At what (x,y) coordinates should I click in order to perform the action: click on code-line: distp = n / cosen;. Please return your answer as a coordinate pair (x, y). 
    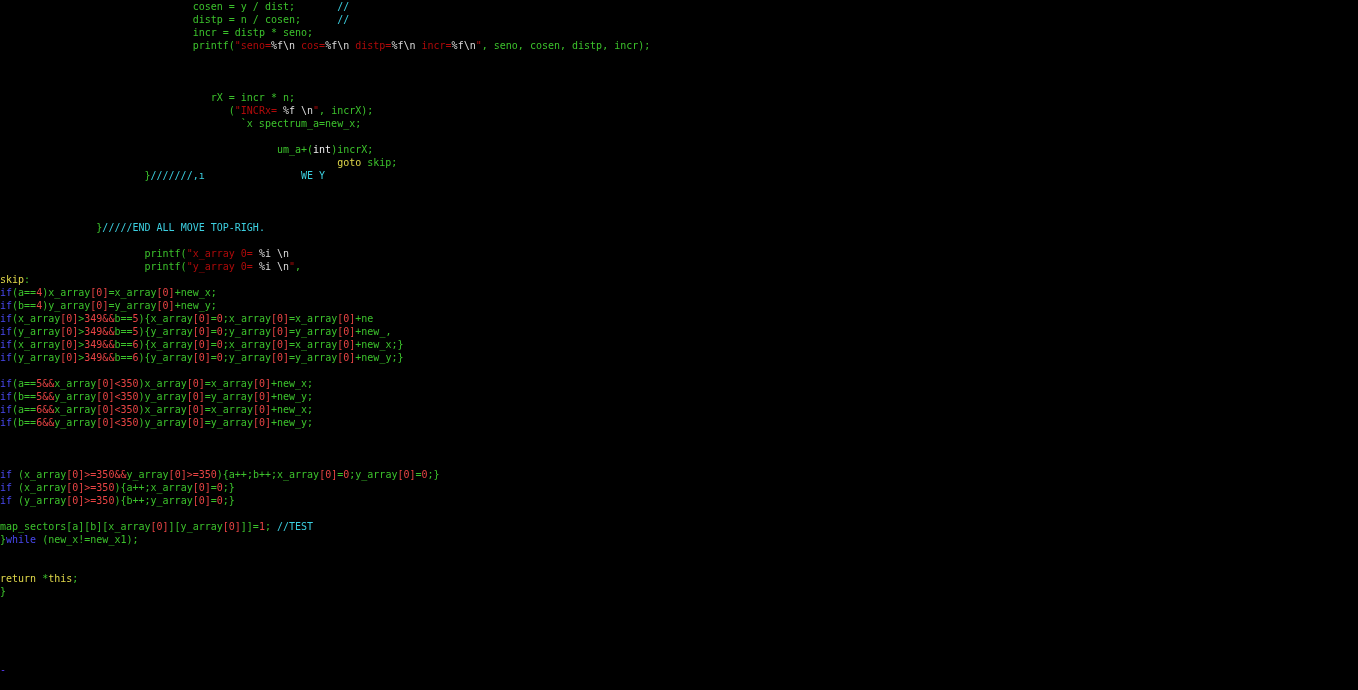
    Looking at the image, I should click on (247, 19).